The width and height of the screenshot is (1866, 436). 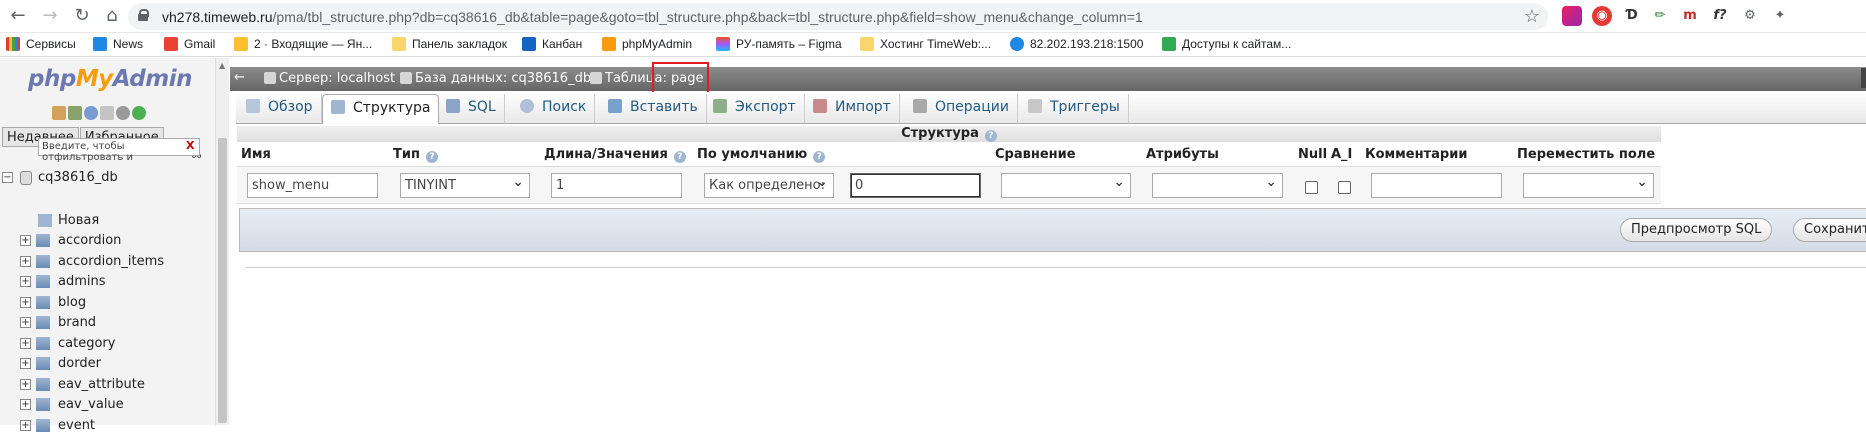 I want to click on field-default-value-input: 0, so click(x=915, y=185).